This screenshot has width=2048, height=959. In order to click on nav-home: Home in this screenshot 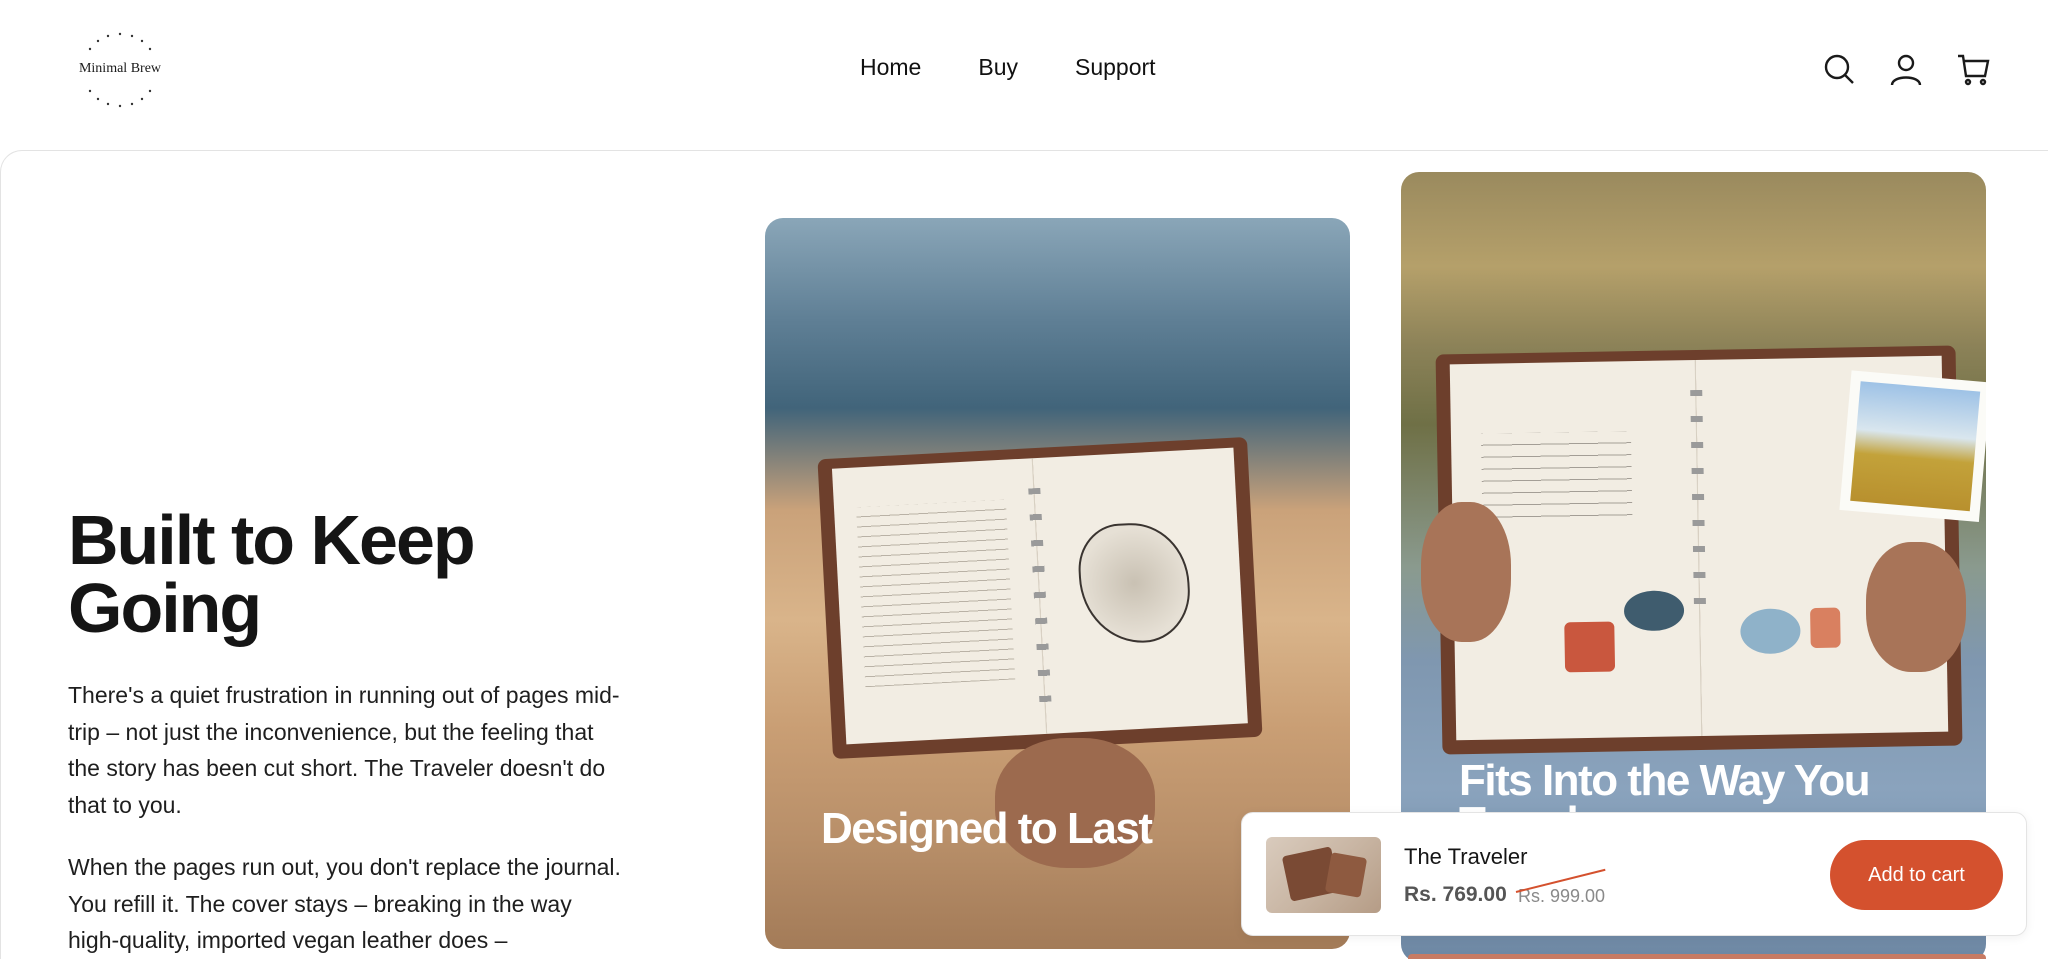, I will do `click(890, 67)`.